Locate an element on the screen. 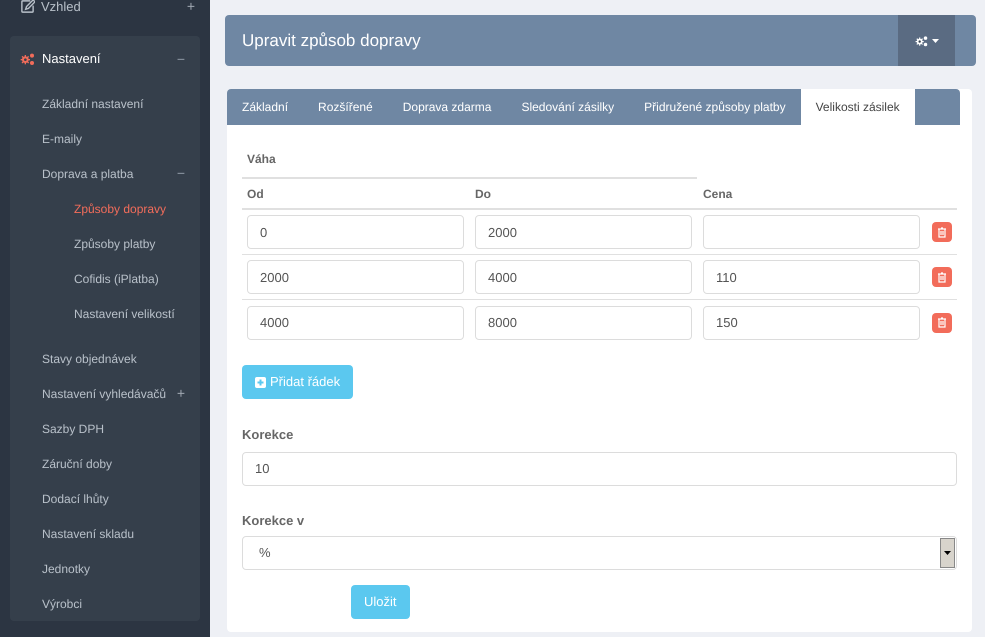 This screenshot has width=985, height=637. sidebar-item: Záruční doby is located at coordinates (105, 463).